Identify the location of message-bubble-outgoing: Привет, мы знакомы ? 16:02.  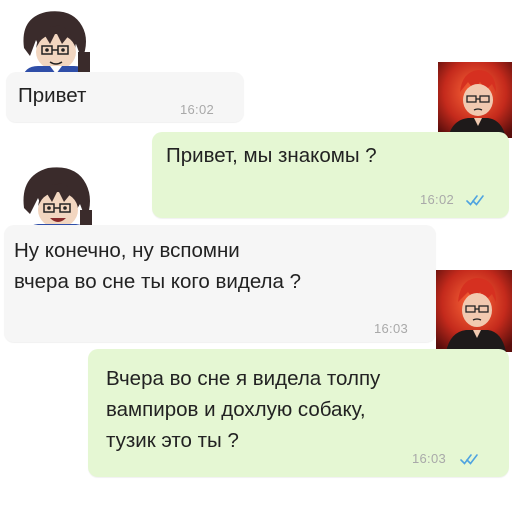
(330, 175).